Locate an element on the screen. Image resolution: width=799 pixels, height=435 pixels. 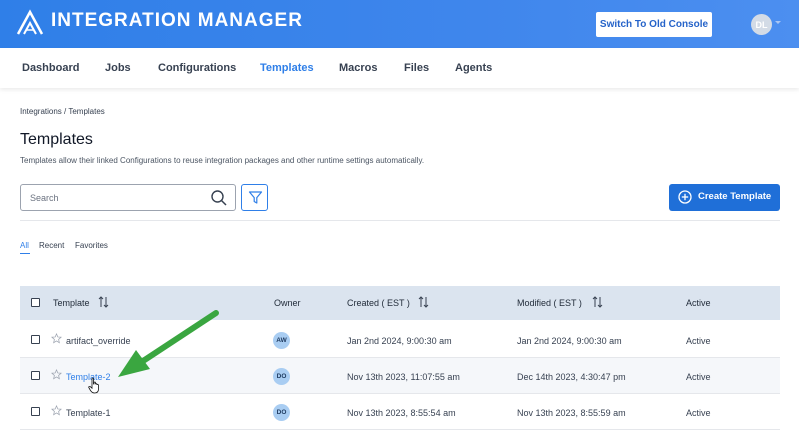
search-box is located at coordinates (128, 197).